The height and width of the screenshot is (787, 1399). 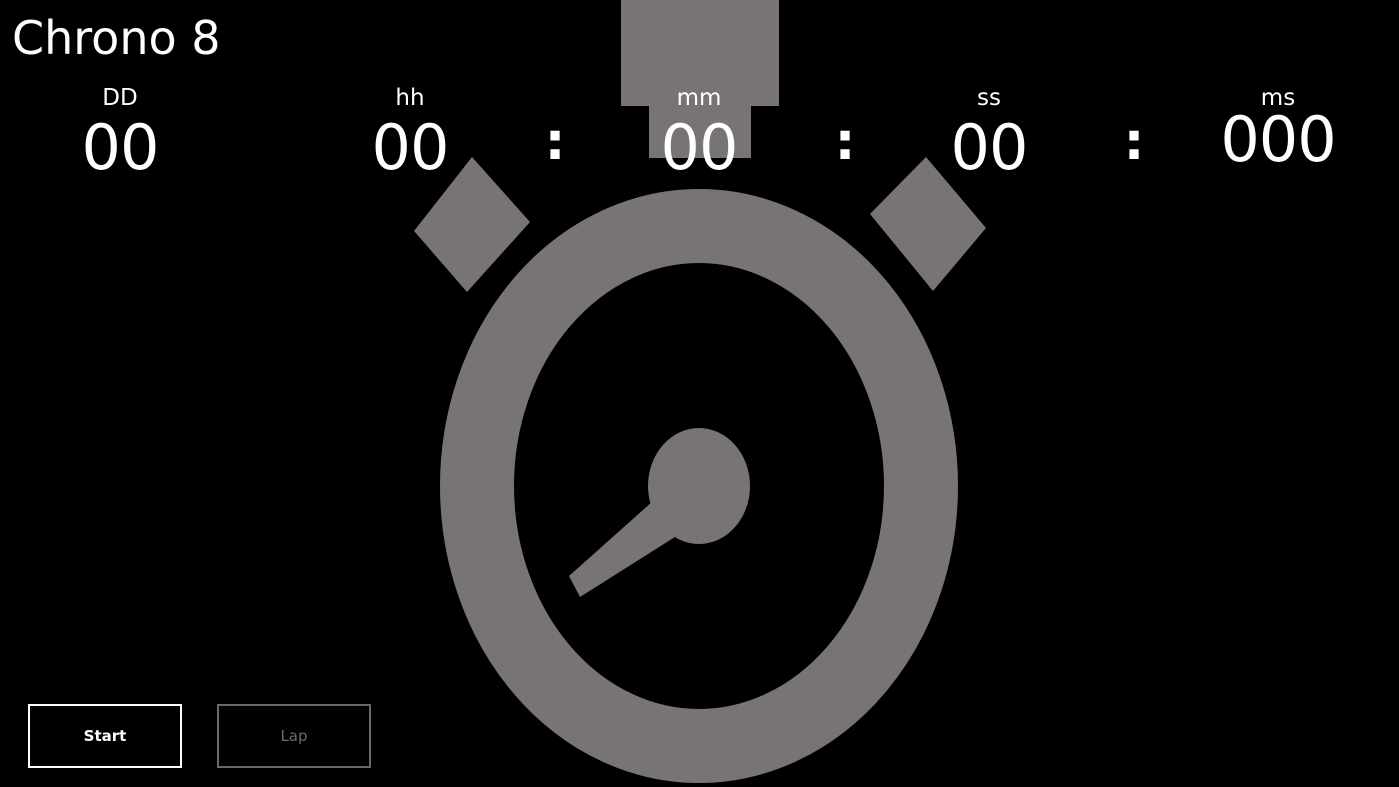 I want to click on hours-display: hh 00, so click(x=410, y=134).